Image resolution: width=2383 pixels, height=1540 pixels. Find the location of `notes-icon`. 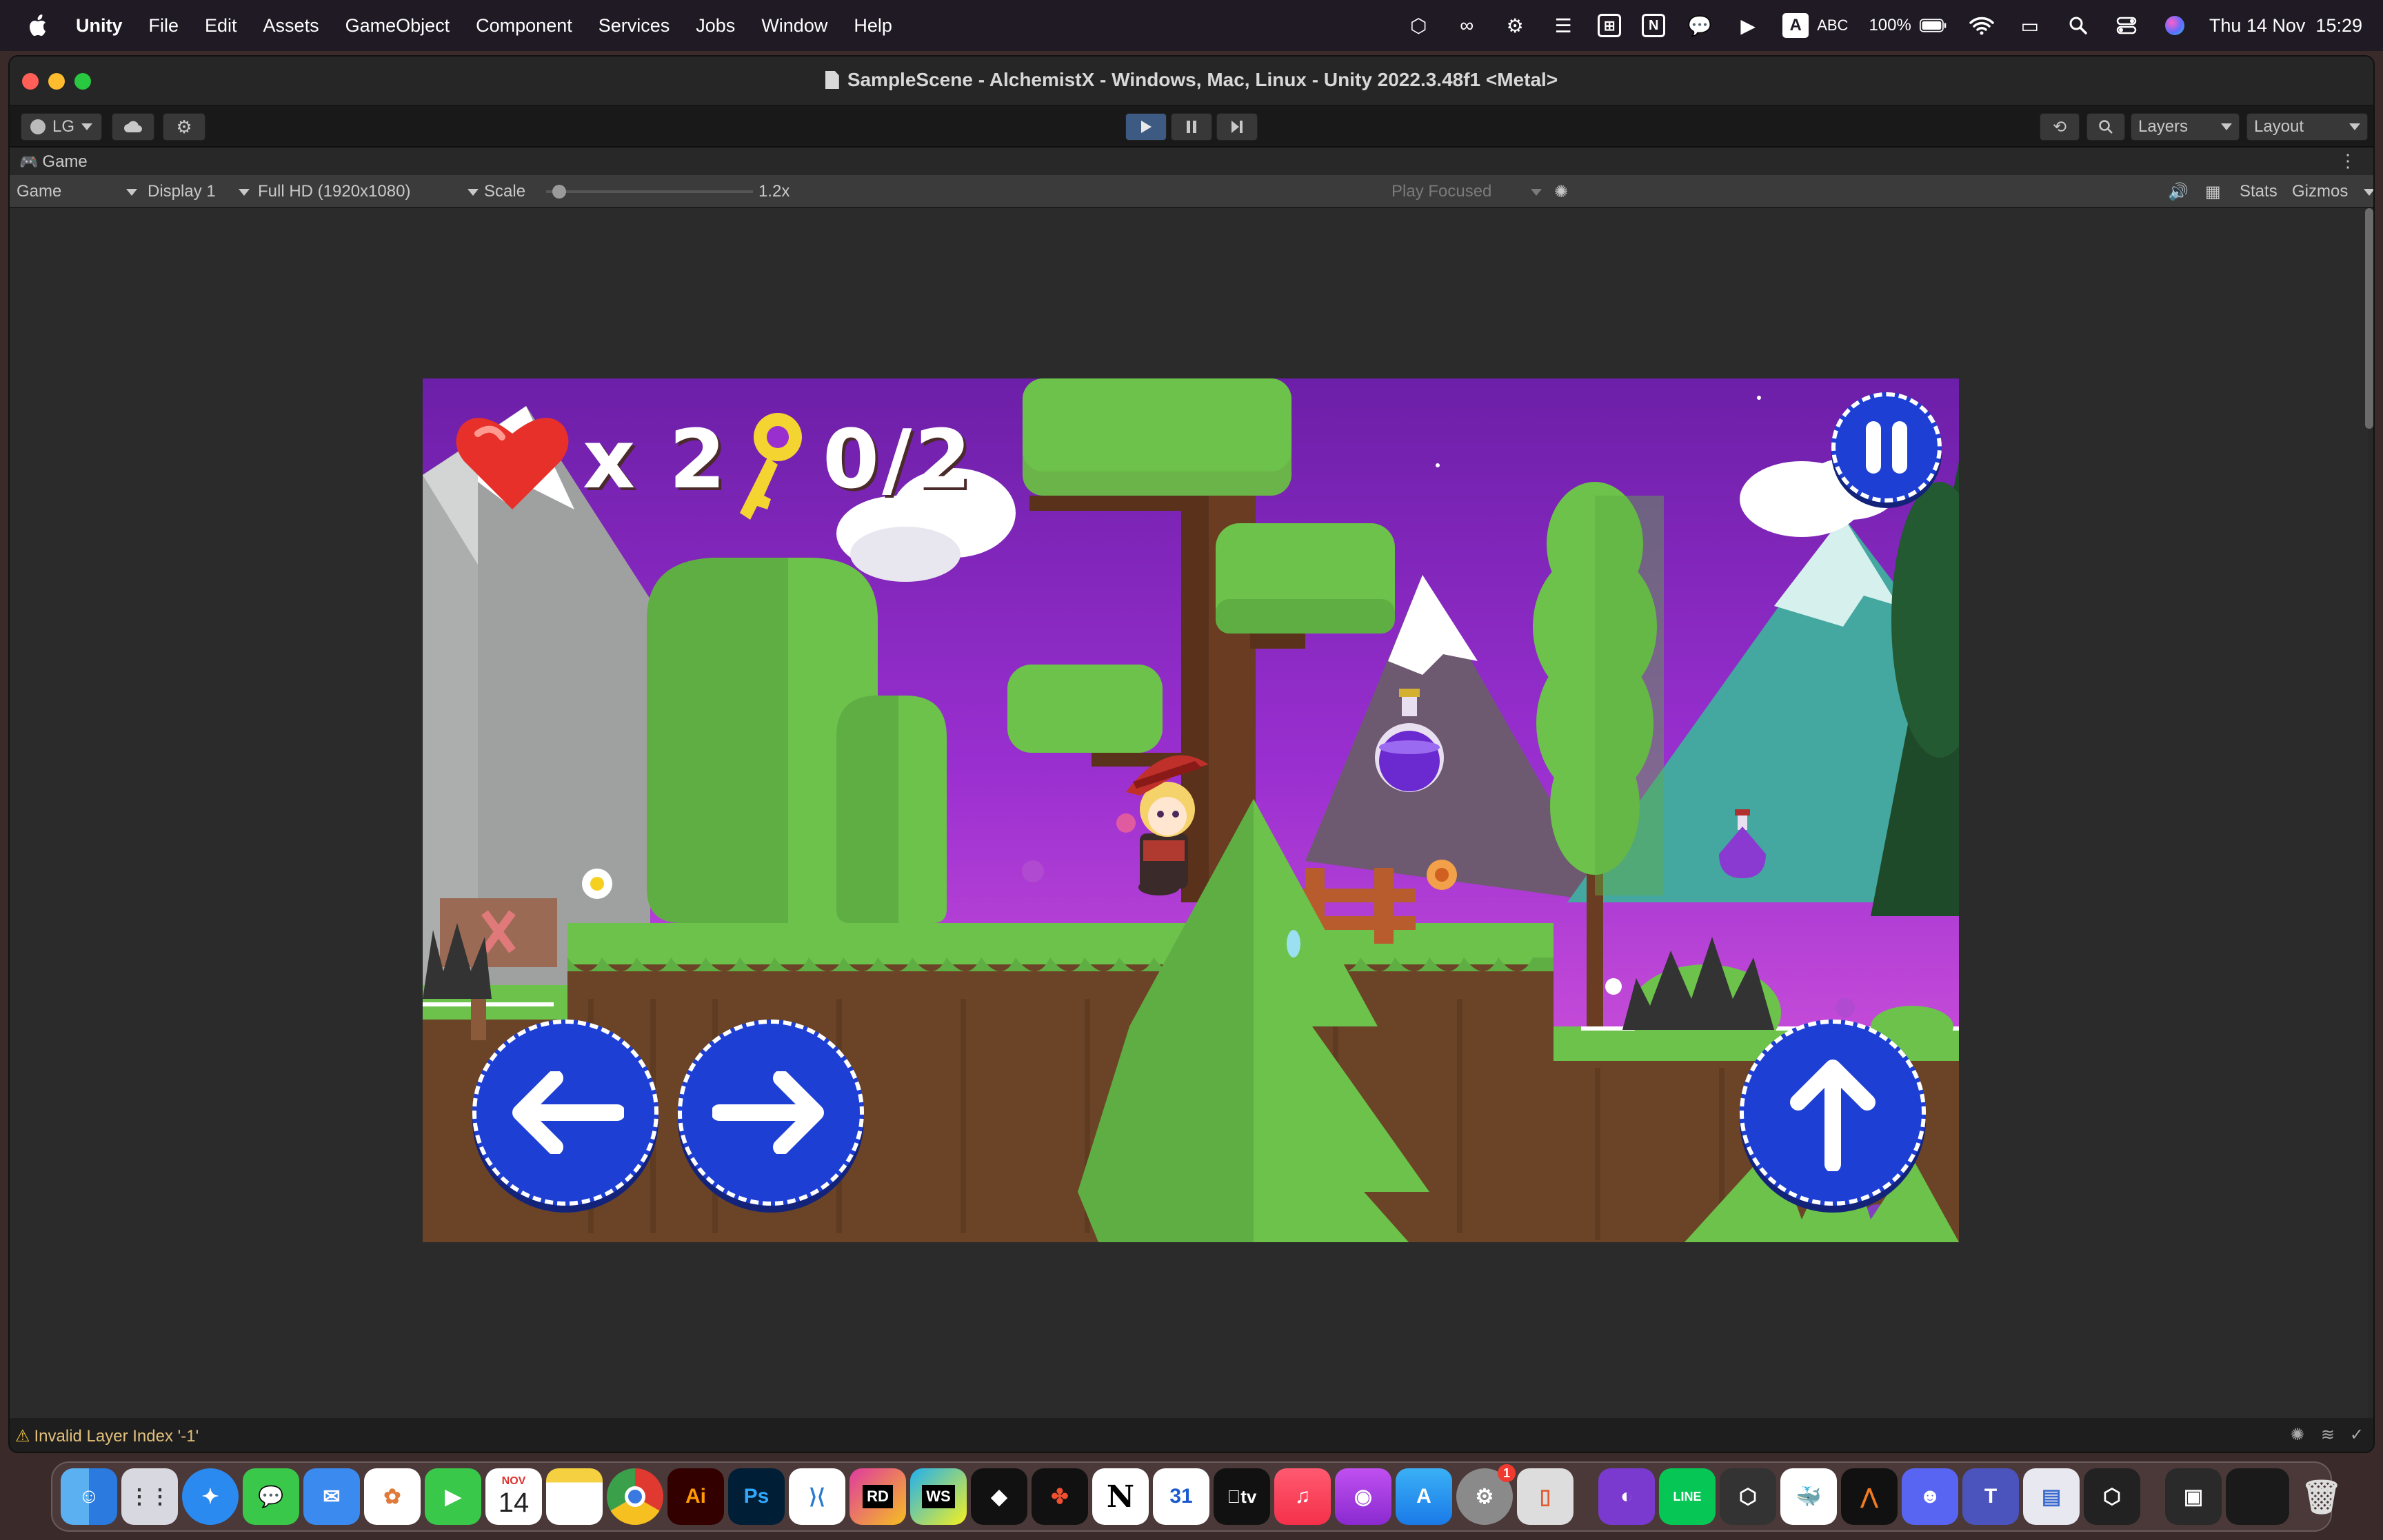

notes-icon is located at coordinates (574, 1496).